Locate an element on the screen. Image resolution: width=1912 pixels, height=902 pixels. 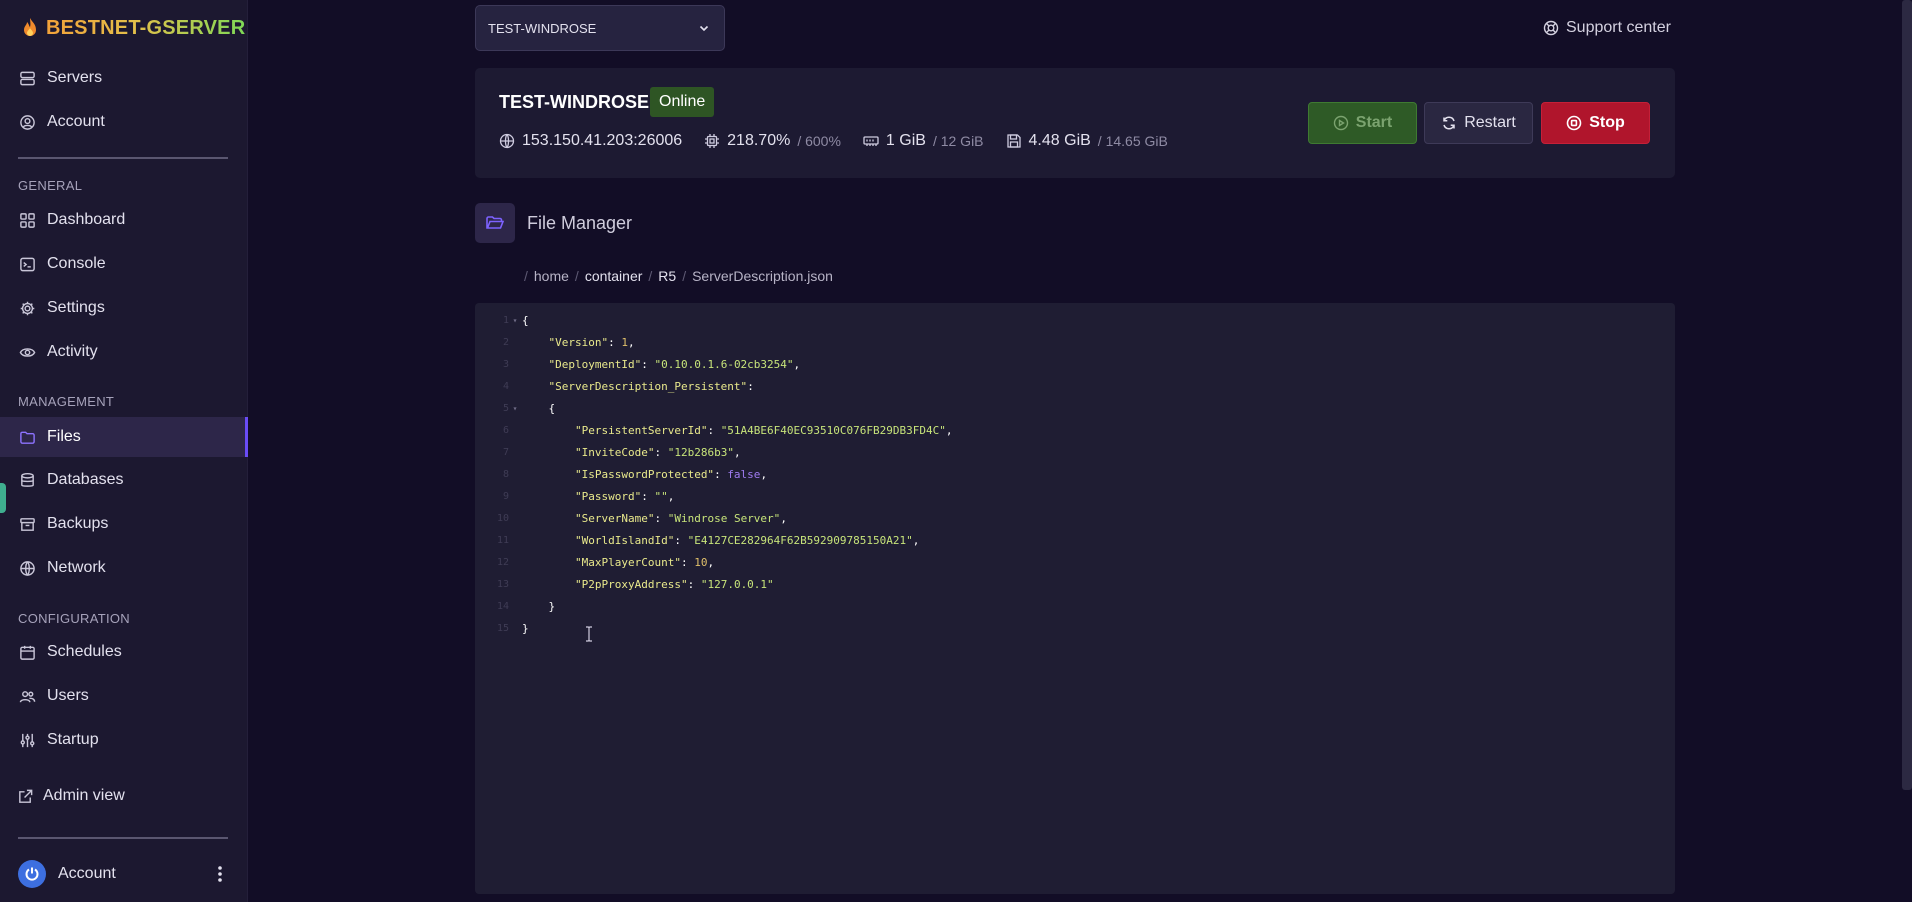
sidebar-item-settings: Settings is located at coordinates (124, 308).